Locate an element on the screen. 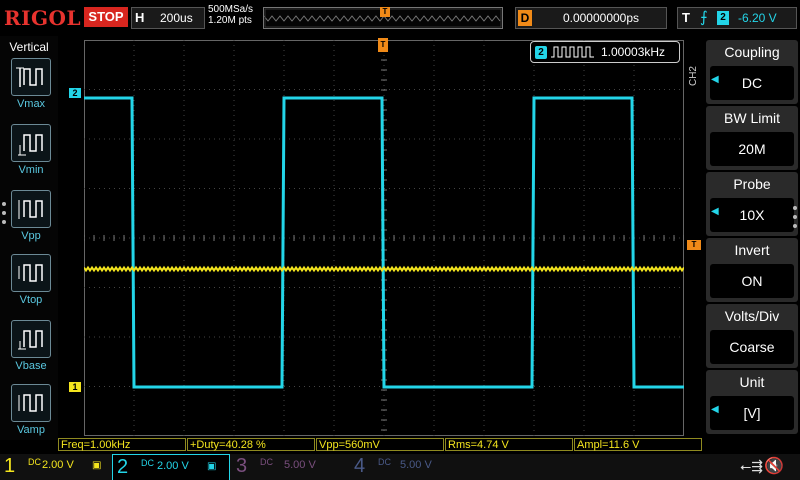 This screenshot has width=800, height=480. trigger-label: T is located at coordinates (686, 17).